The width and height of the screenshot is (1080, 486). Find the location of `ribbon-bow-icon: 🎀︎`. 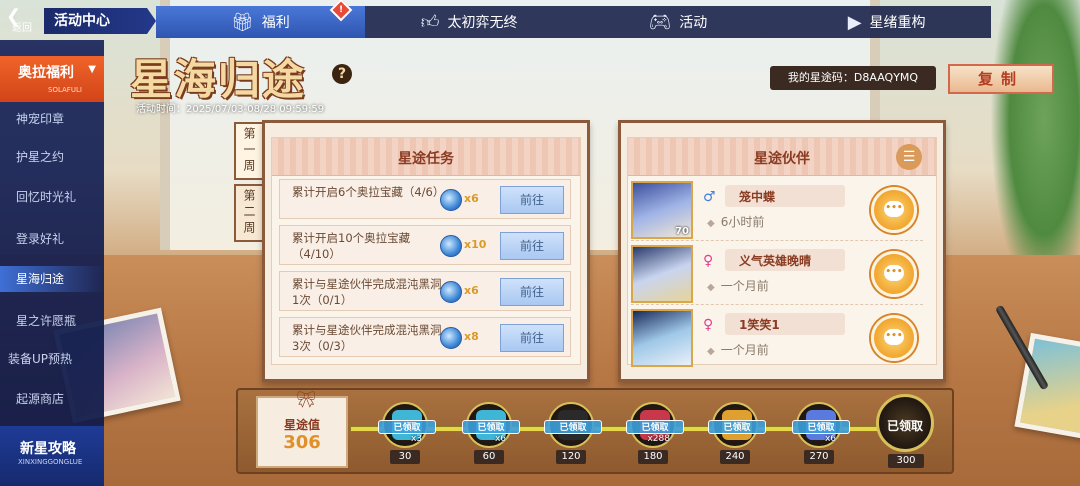

ribbon-bow-icon: 🎀︎ is located at coordinates (306, 399).